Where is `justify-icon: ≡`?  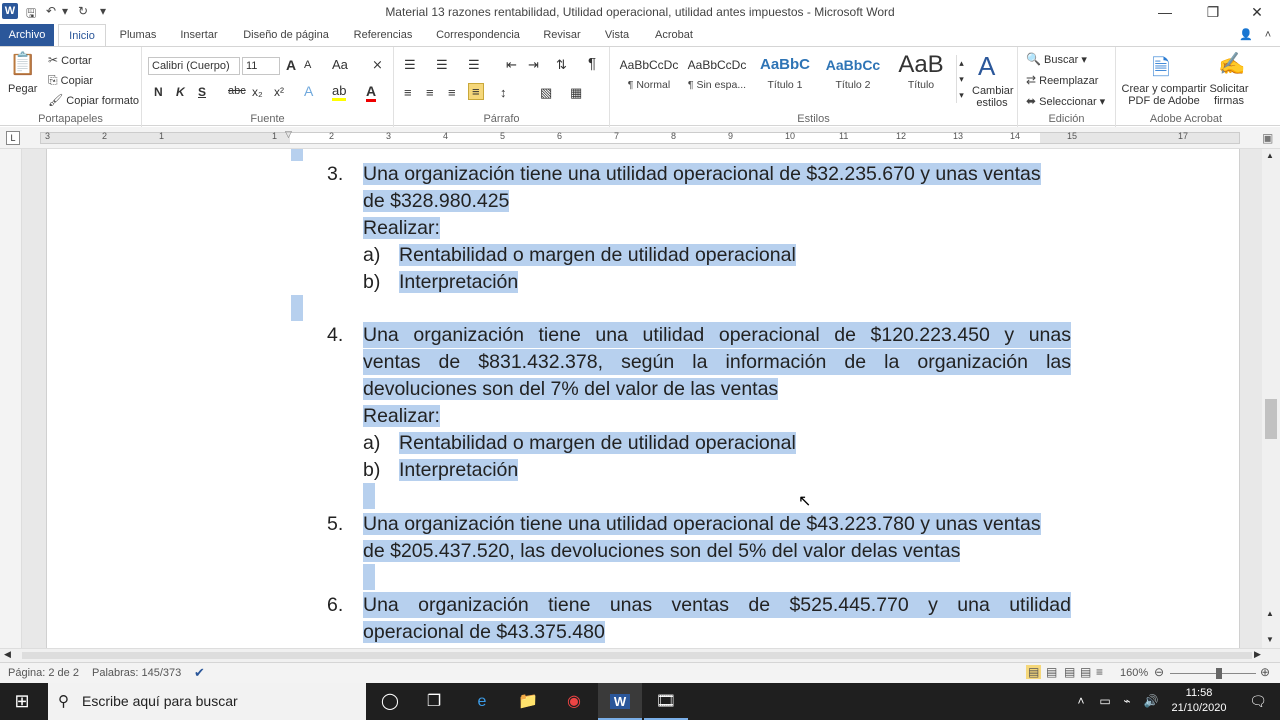
justify-icon: ≡ is located at coordinates (476, 91).